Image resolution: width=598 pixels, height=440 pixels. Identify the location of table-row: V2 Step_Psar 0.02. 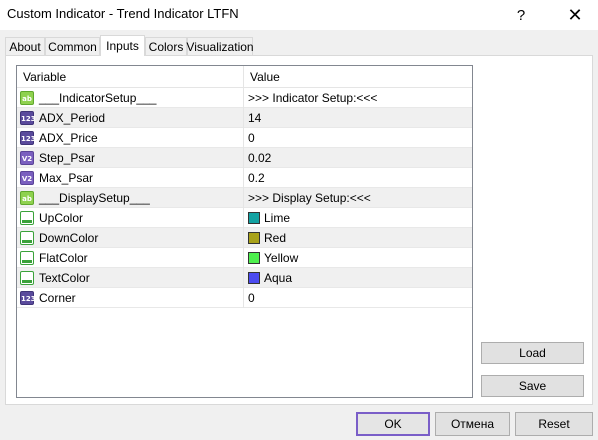
(244, 158).